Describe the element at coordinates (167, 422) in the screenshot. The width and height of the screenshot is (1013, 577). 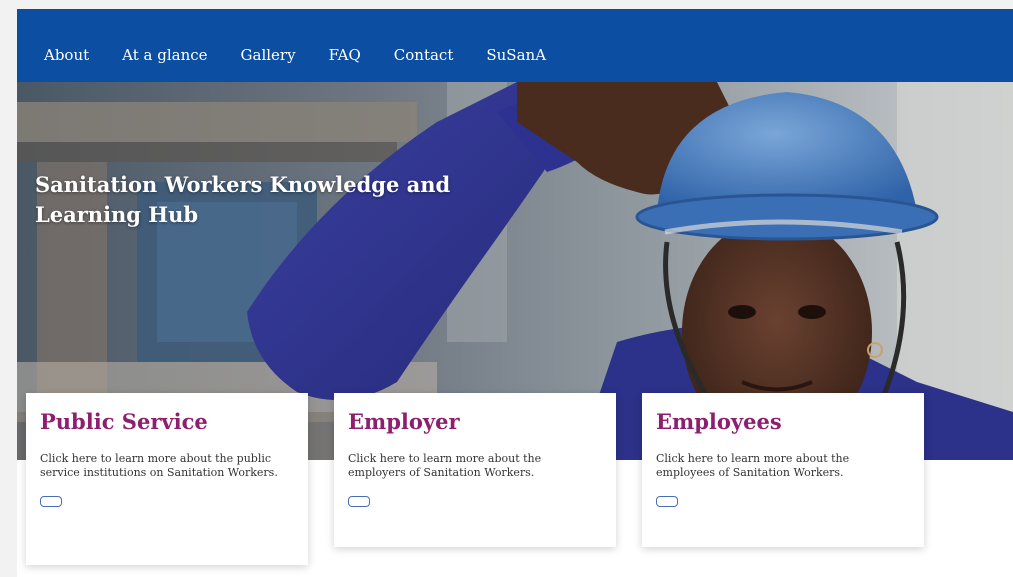
I see `card-title: Public Service` at that location.